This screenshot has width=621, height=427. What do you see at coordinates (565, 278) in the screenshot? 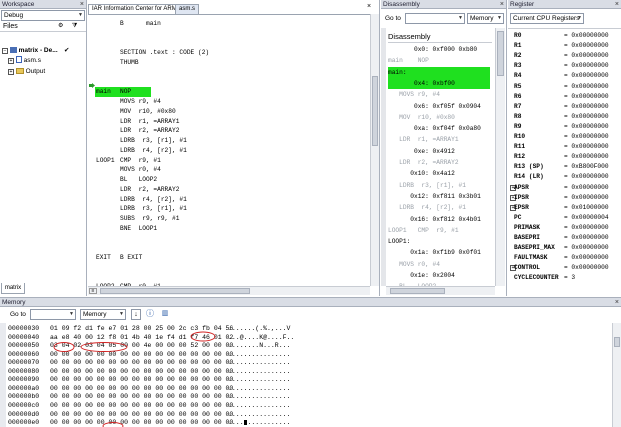
I see `register-row: CYCLECOUNTER = 3` at bounding box center [565, 278].